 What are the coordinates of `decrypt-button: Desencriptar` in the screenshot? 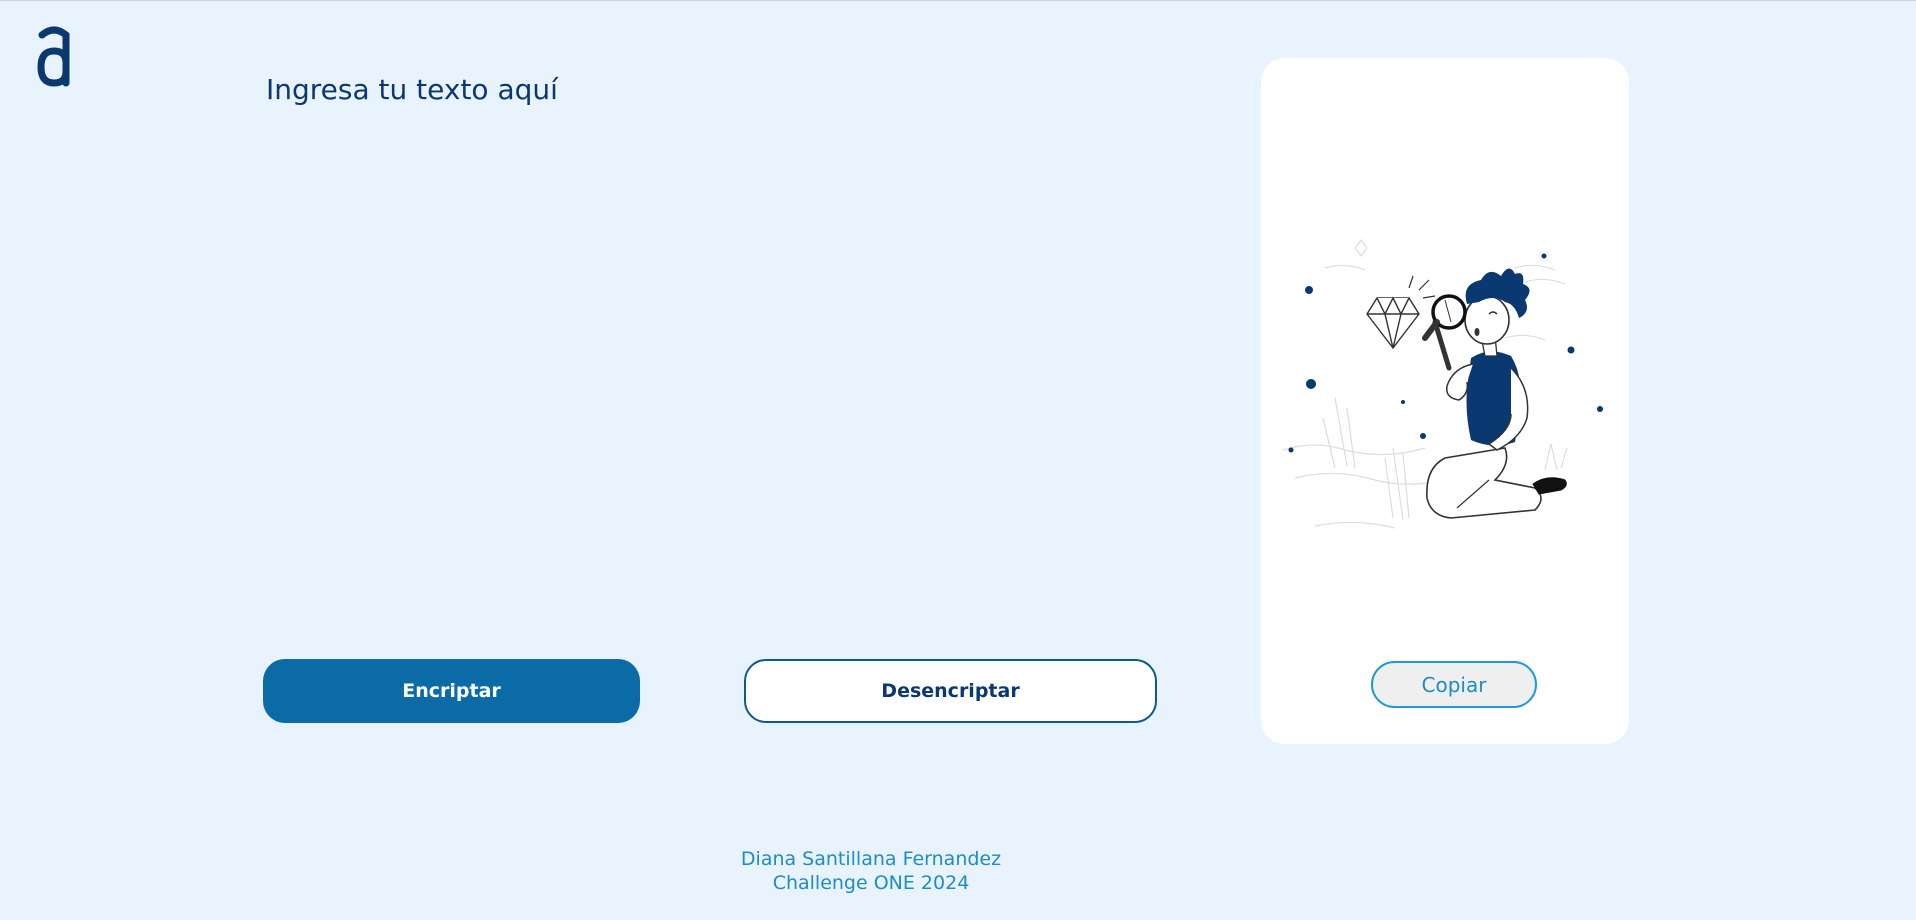 It's located at (950, 691).